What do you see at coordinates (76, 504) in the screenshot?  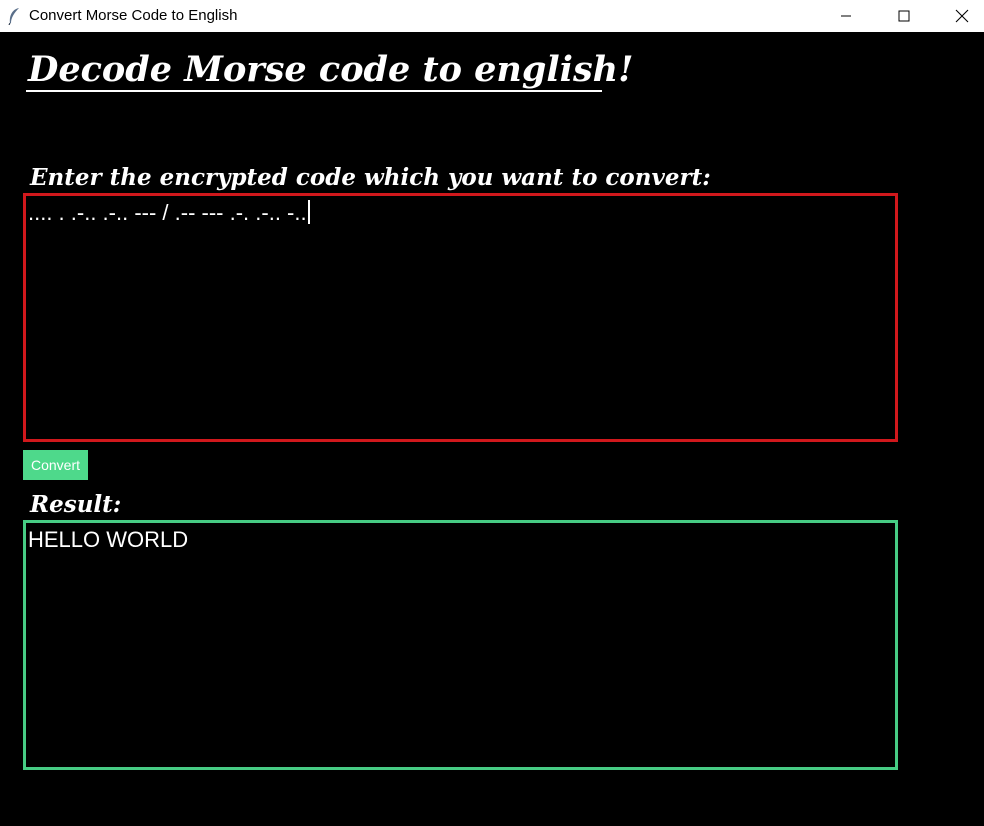 I see `result-label: Result:` at bounding box center [76, 504].